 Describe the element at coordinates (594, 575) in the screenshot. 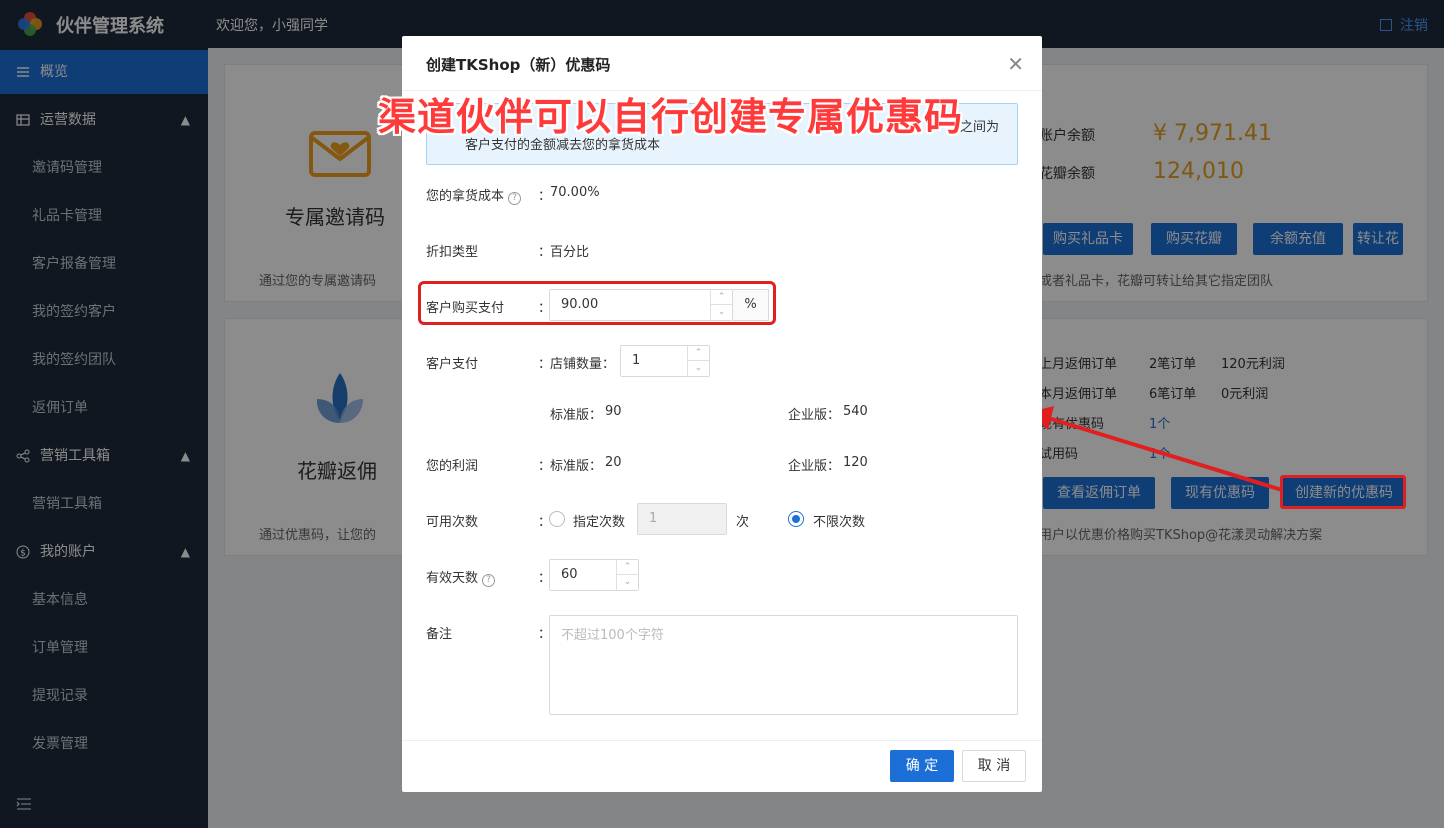

I see `valid-days-input: 60 ⌃ ⌄` at that location.